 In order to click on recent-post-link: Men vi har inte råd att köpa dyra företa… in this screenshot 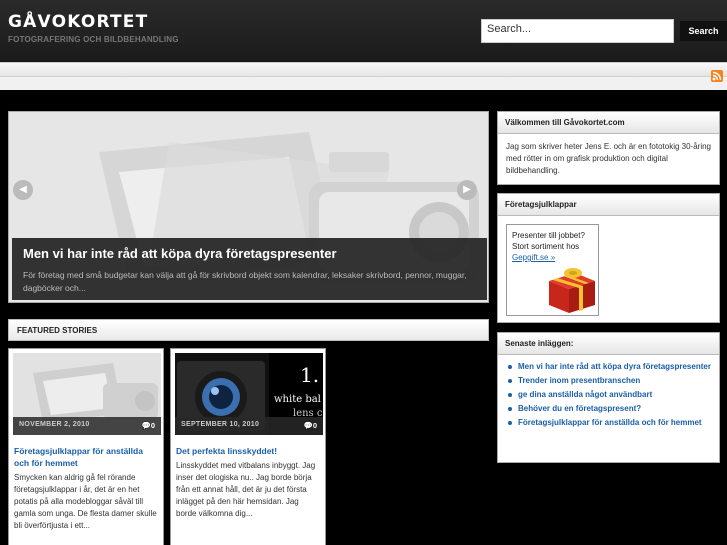, I will do `click(608, 366)`.